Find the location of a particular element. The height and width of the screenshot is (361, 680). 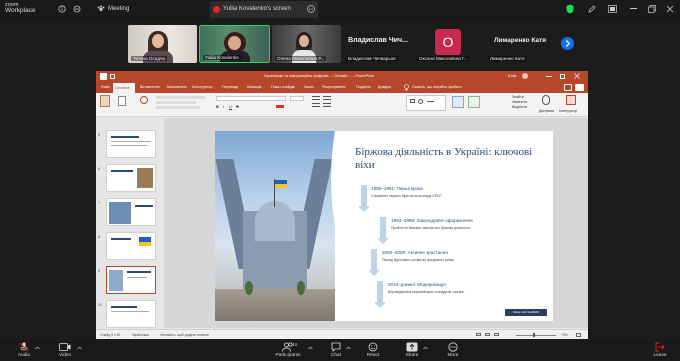

rectangle-shape-icon is located at coordinates (412, 101).